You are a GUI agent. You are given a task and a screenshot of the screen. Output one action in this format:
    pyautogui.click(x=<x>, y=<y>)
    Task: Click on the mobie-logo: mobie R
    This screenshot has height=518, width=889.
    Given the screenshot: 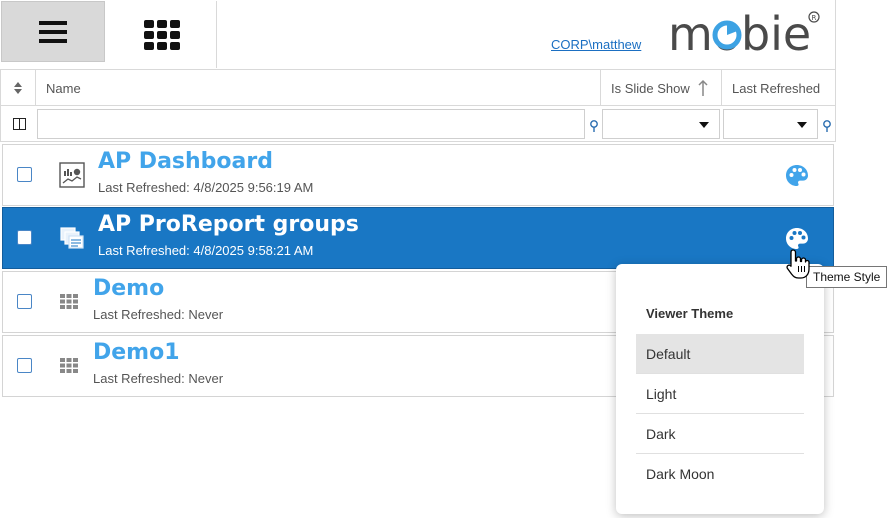 What is the action you would take?
    pyautogui.click(x=744, y=32)
    